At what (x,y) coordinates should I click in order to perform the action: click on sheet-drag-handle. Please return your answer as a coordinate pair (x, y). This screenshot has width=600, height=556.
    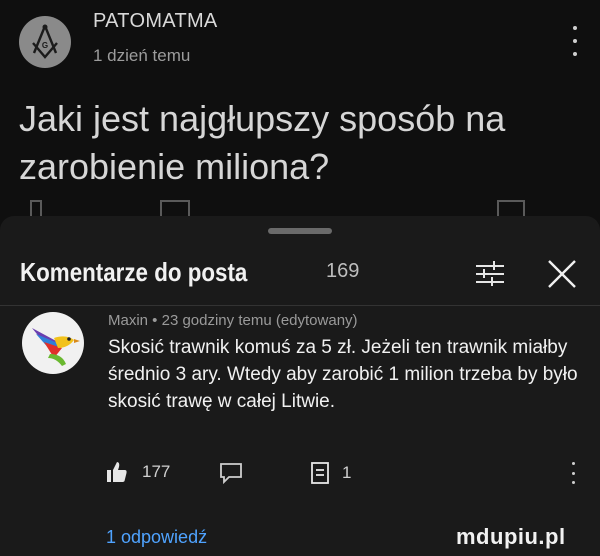
    Looking at the image, I should click on (300, 231).